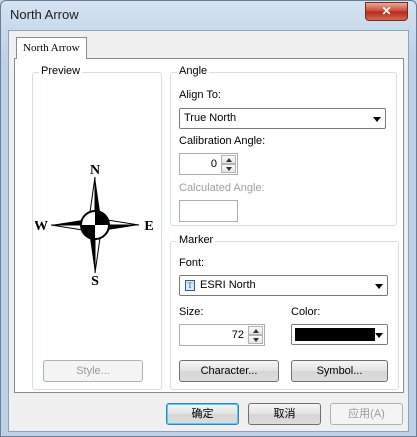  I want to click on size-label: Size:, so click(191, 312).